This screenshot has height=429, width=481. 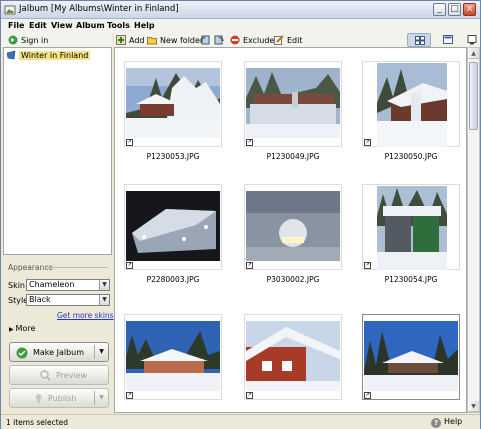 What do you see at coordinates (16, 25) in the screenshot?
I see `menu-file: File` at bounding box center [16, 25].